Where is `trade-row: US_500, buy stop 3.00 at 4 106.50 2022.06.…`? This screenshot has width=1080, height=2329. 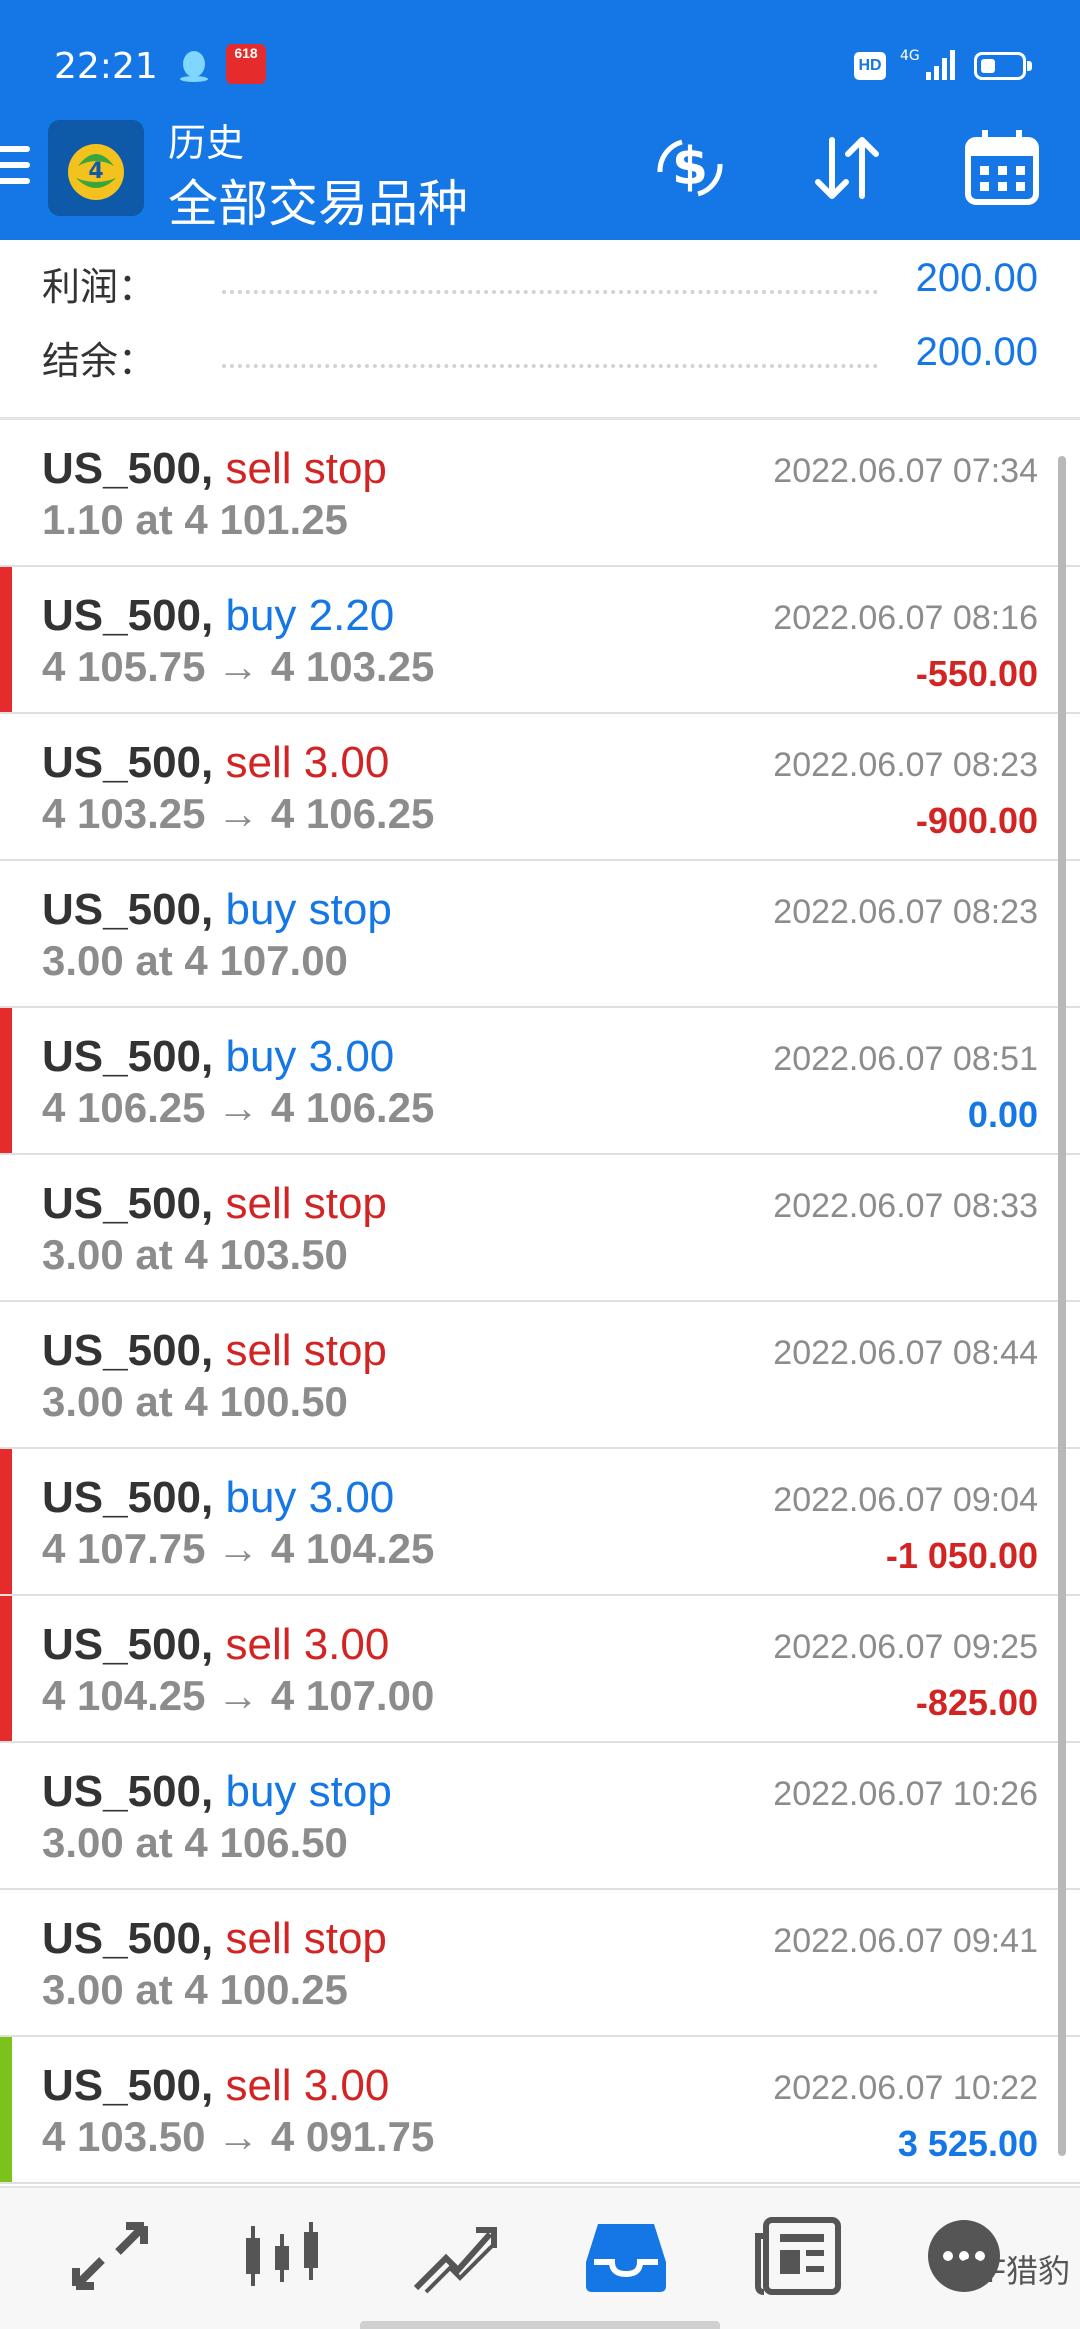 trade-row: US_500, buy stop 3.00 at 4 106.50 2022.06.… is located at coordinates (540, 1816).